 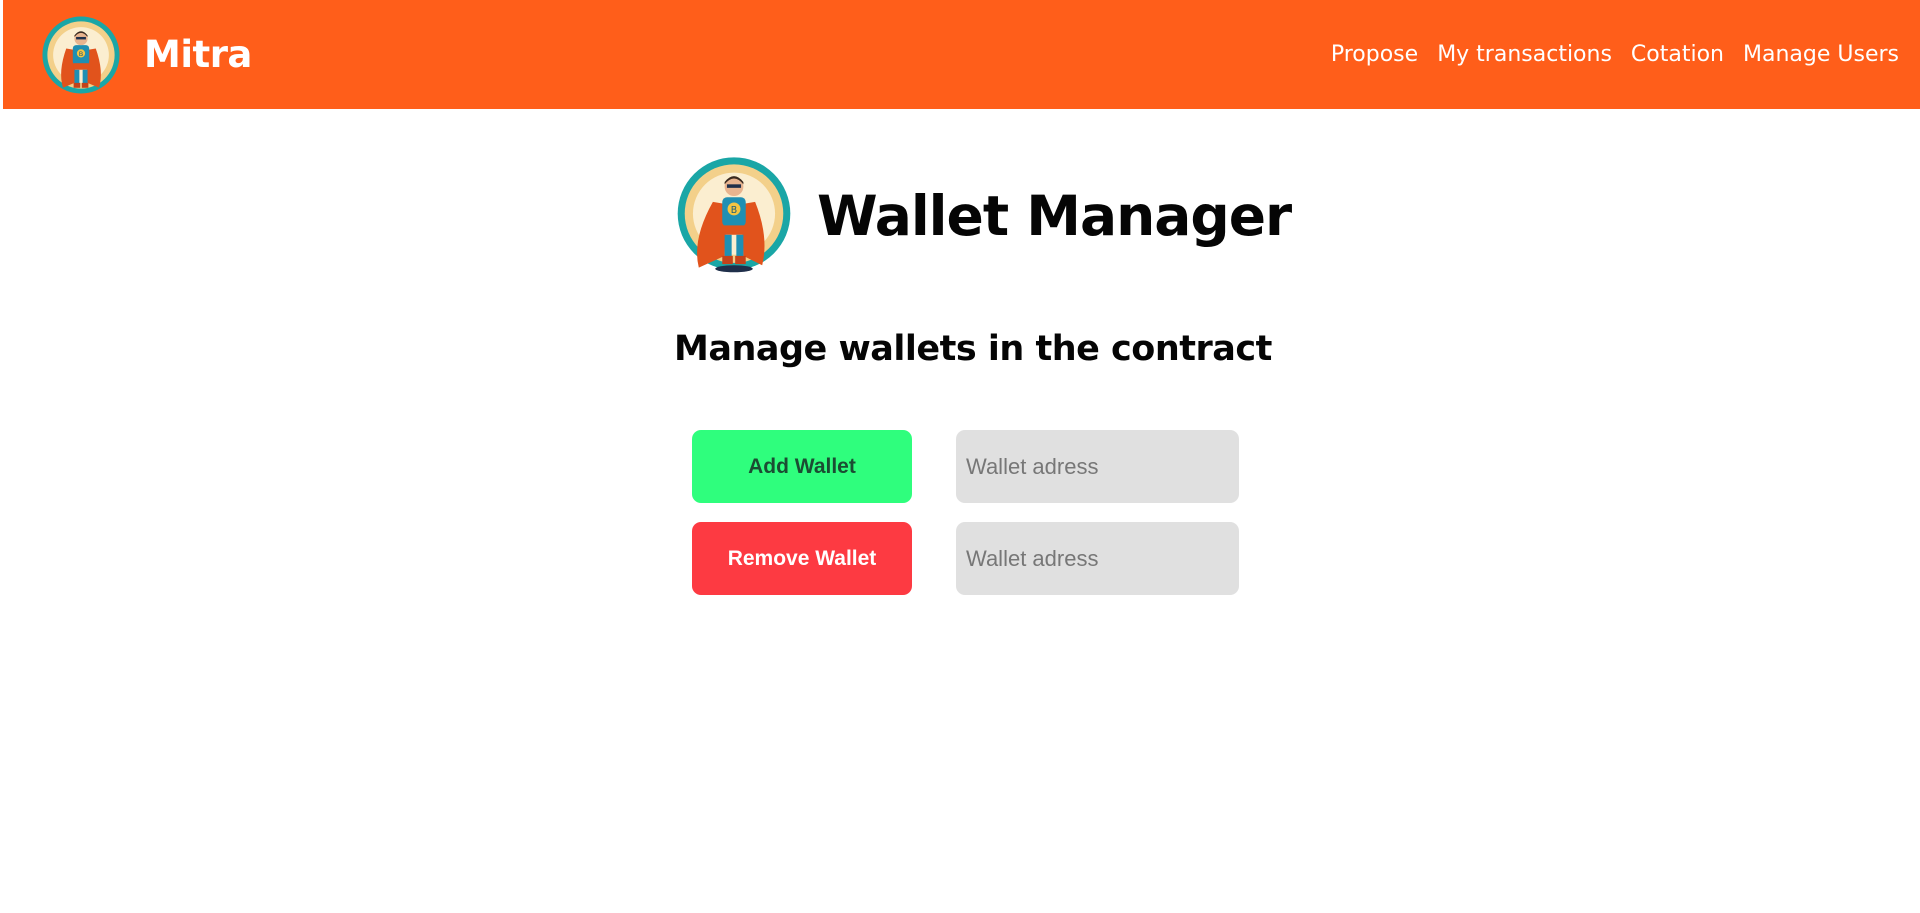 What do you see at coordinates (802, 466) in the screenshot?
I see `add-wallet-button: Add Wallet` at bounding box center [802, 466].